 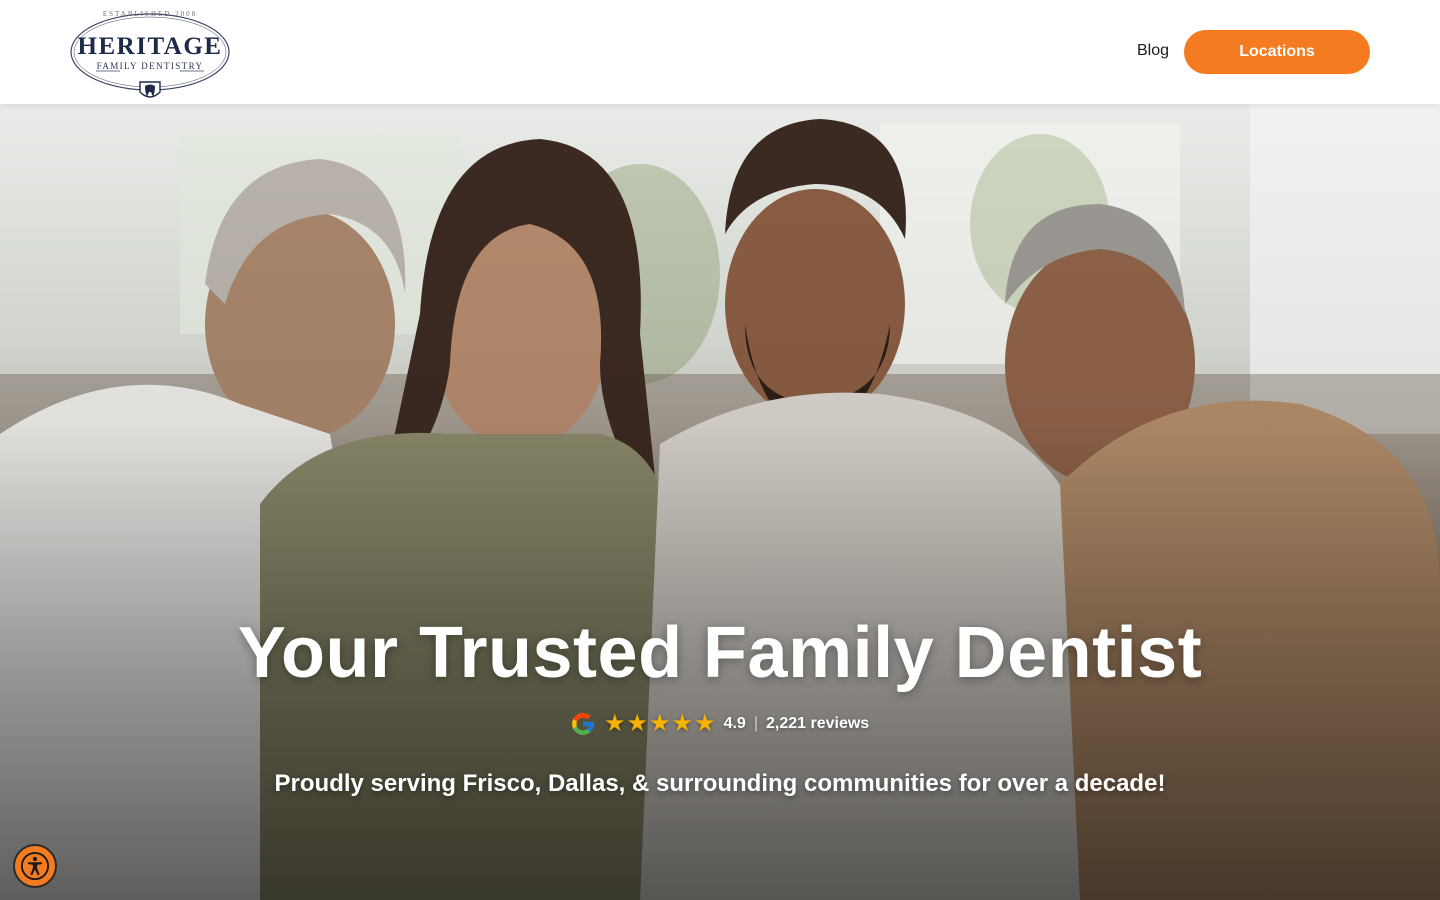 I want to click on google-rating: ★ ★ ★ ★ ★ 4.9 | 2,221 reviews, so click(x=719, y=724).